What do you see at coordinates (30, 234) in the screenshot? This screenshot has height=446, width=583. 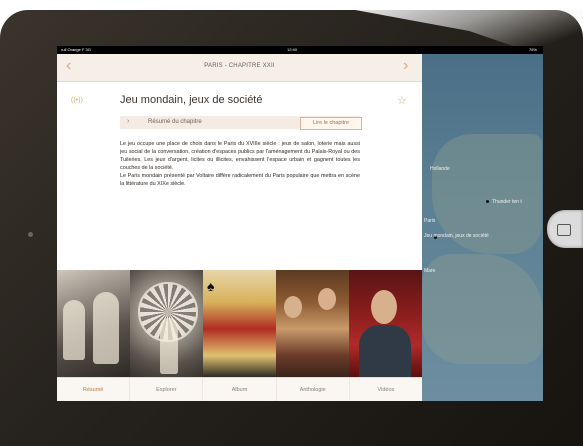 I see `camera-icon` at bounding box center [30, 234].